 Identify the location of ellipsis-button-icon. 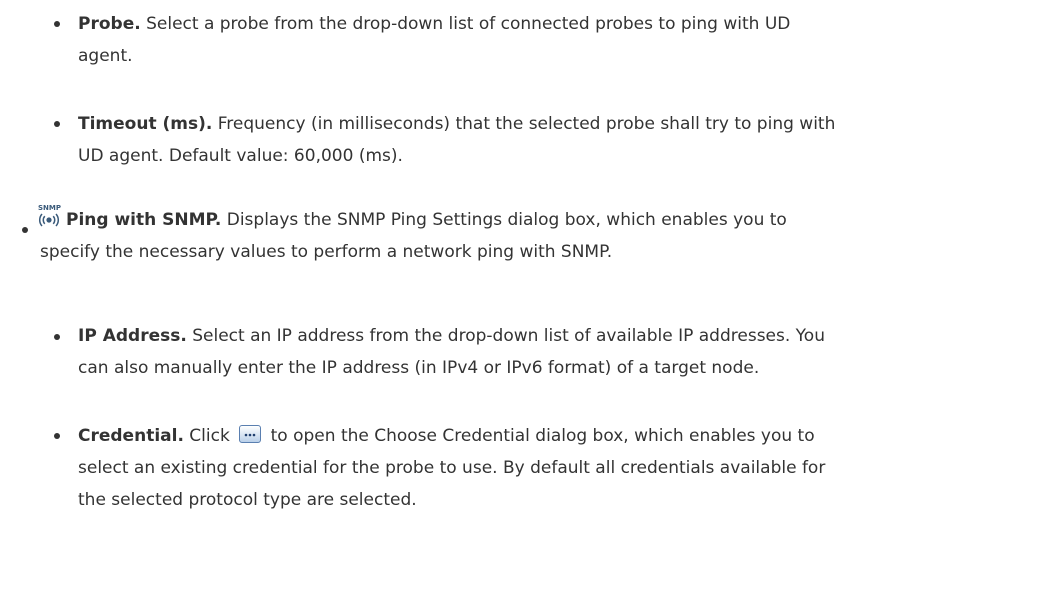
(250, 434).